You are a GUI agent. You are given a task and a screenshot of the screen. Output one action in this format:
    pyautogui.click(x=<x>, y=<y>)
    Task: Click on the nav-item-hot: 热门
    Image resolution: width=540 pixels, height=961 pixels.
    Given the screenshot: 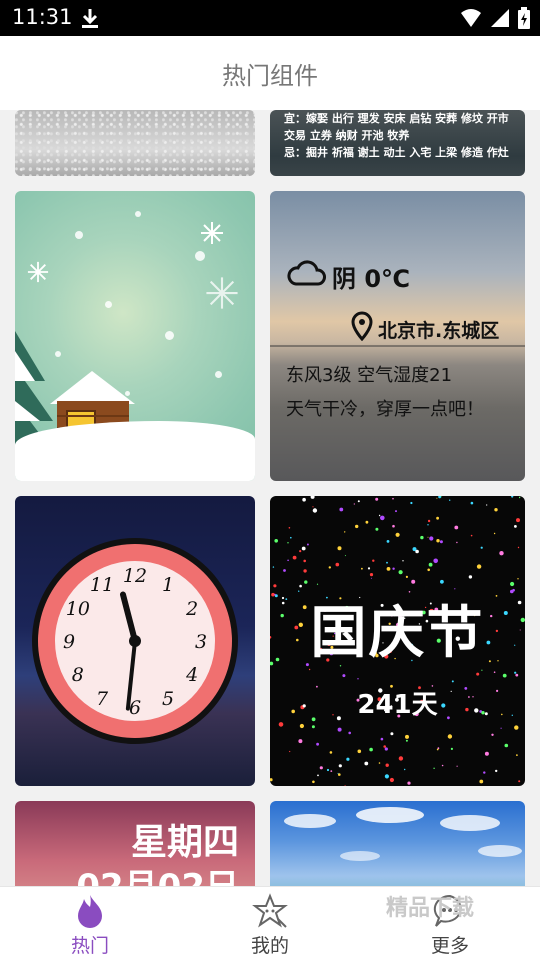 What is the action you would take?
    pyautogui.click(x=90, y=924)
    